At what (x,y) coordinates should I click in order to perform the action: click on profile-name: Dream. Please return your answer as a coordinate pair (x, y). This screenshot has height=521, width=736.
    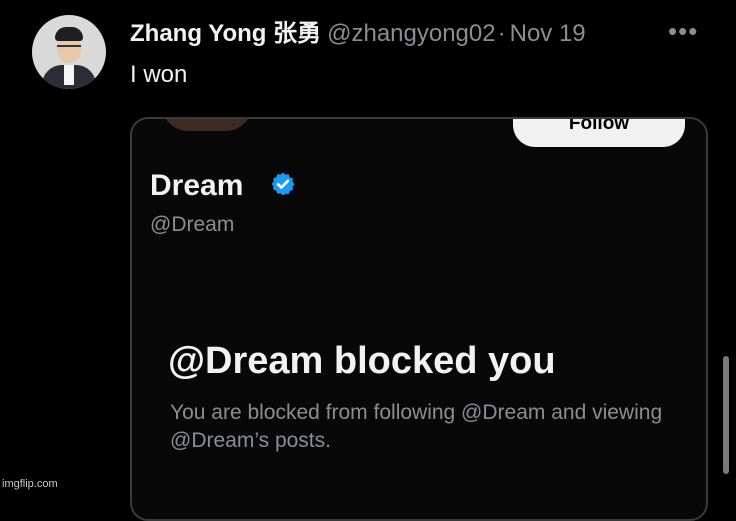
    Looking at the image, I should click on (197, 185).